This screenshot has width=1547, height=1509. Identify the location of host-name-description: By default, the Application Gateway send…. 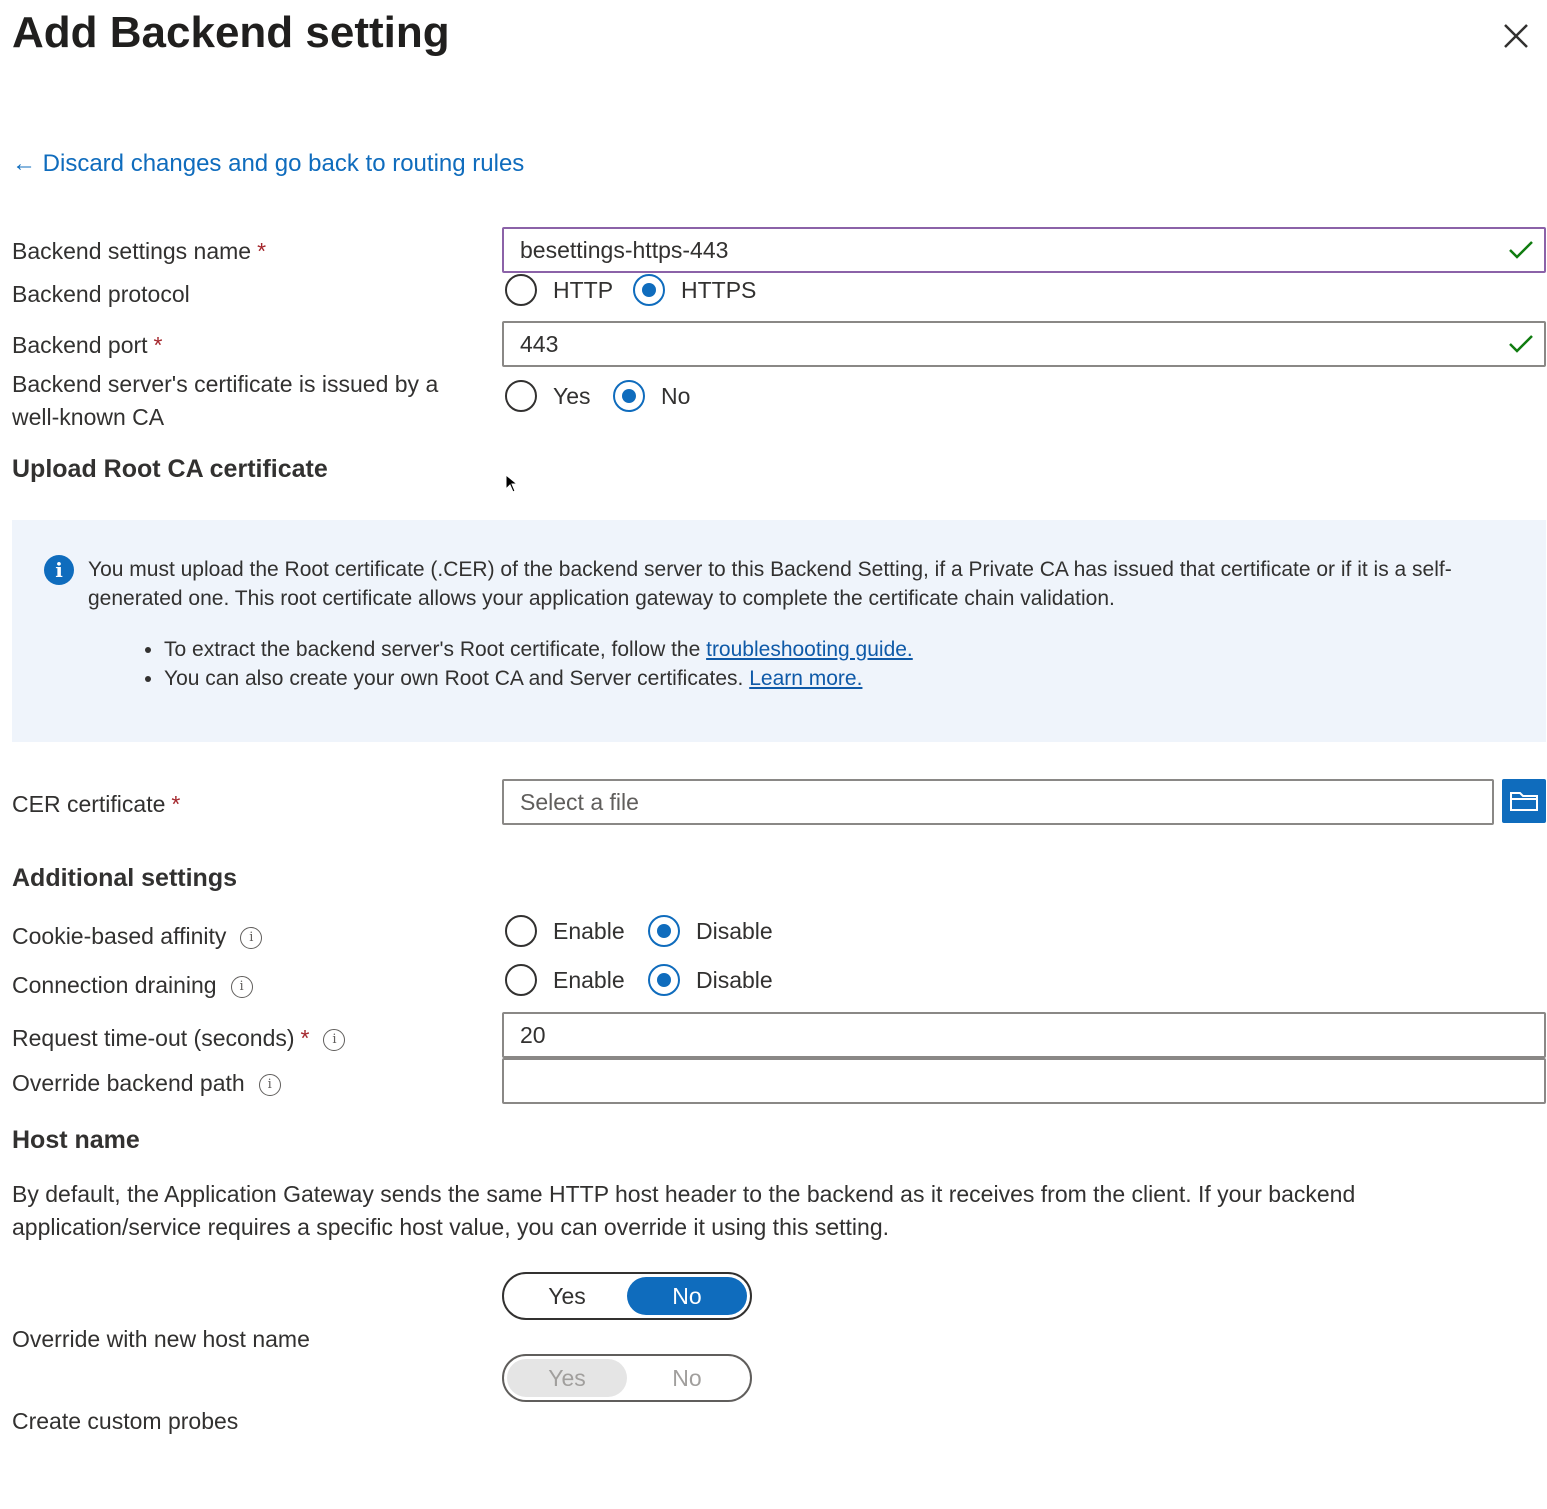
(684, 1210).